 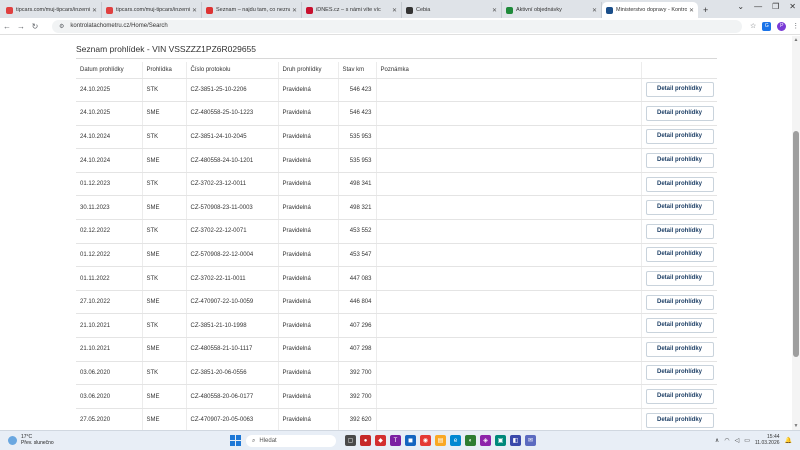 I want to click on file-explorer-icon: ▤, so click(x=440, y=440).